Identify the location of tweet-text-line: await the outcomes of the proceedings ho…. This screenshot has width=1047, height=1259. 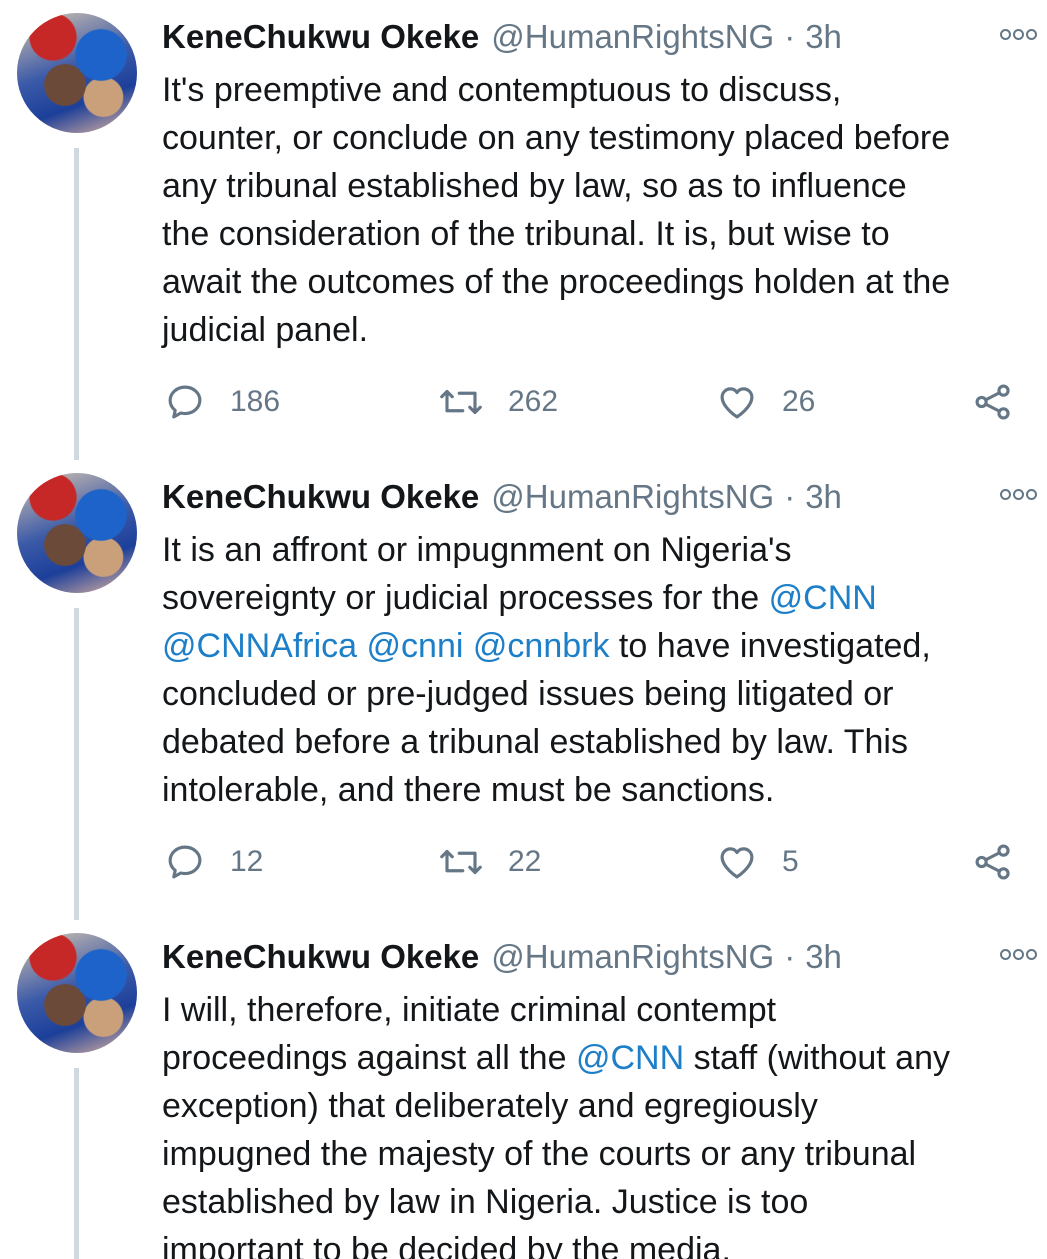
(597, 282).